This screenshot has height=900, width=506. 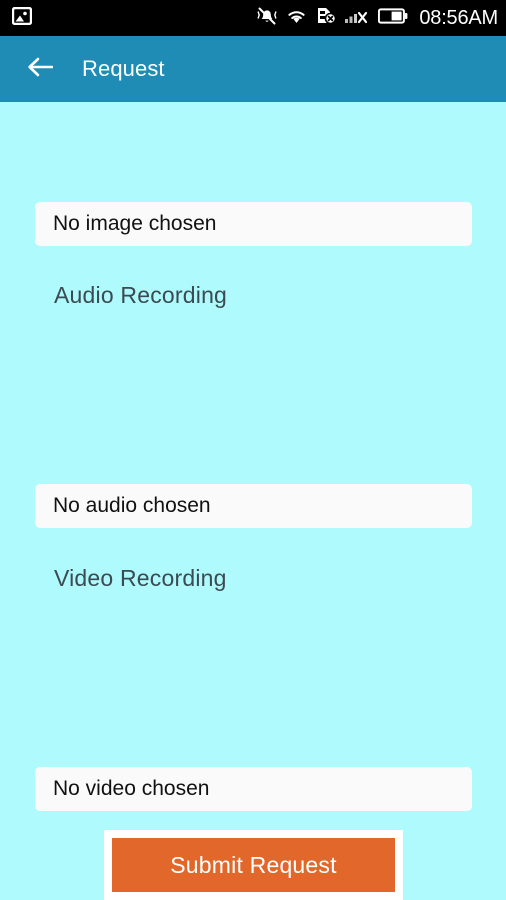 What do you see at coordinates (326, 18) in the screenshot?
I see `sim-card-missing-icon` at bounding box center [326, 18].